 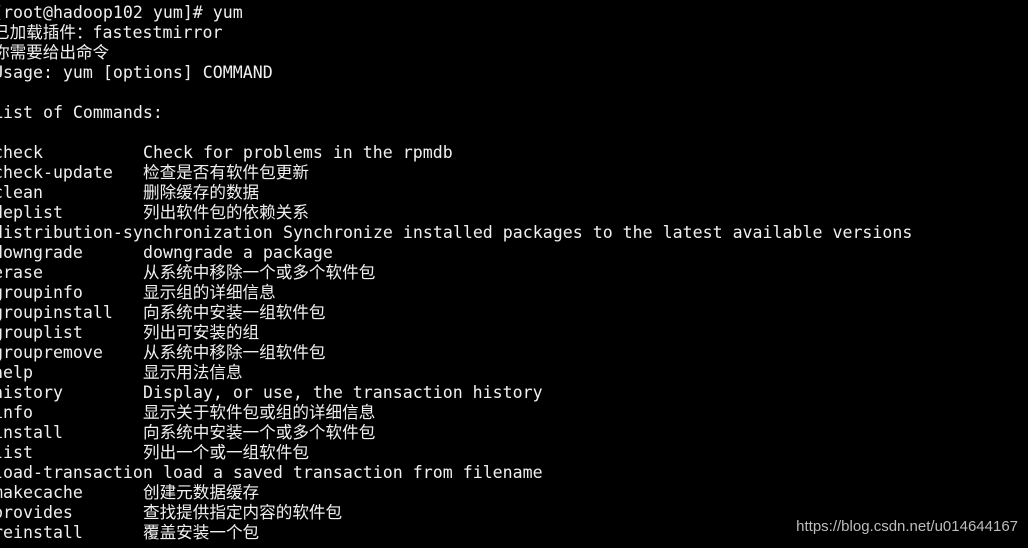 I want to click on command-description: 列出一个或一组软件包, so click(x=226, y=452).